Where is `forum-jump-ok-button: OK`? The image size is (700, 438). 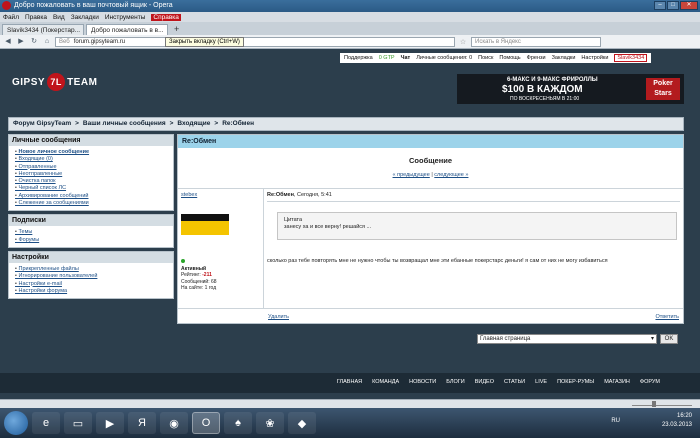
forum-jump-ok-button: OK is located at coordinates (669, 339).